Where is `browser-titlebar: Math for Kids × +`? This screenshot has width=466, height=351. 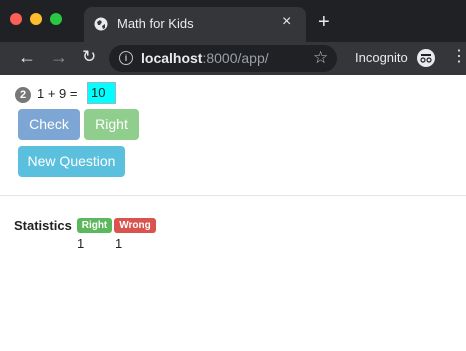 browser-titlebar: Math for Kids × + is located at coordinates (233, 21).